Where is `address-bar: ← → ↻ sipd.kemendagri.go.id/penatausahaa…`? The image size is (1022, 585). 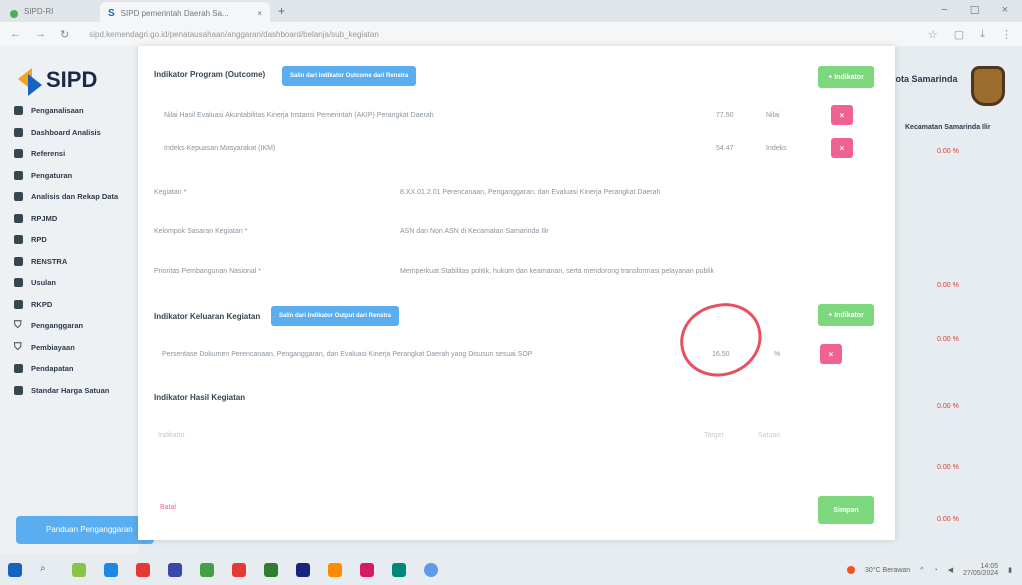 address-bar: ← → ↻ sipd.kemendagri.go.id/penatausahaa… is located at coordinates (511, 34).